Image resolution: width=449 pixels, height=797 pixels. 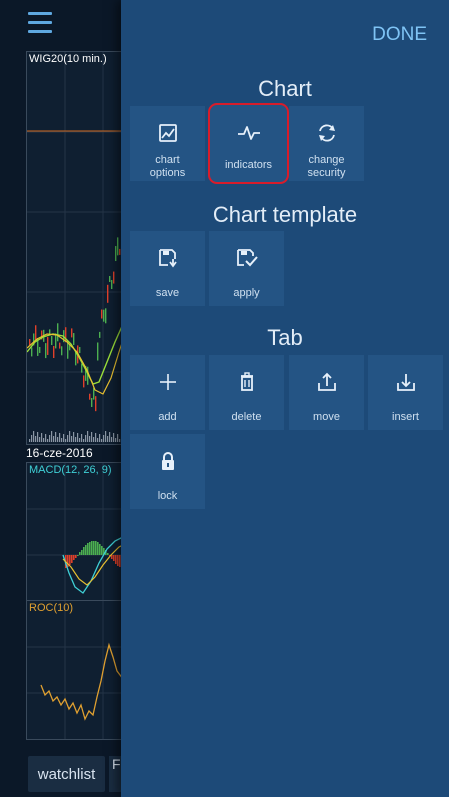 I want to click on save-label: save, so click(x=167, y=293).